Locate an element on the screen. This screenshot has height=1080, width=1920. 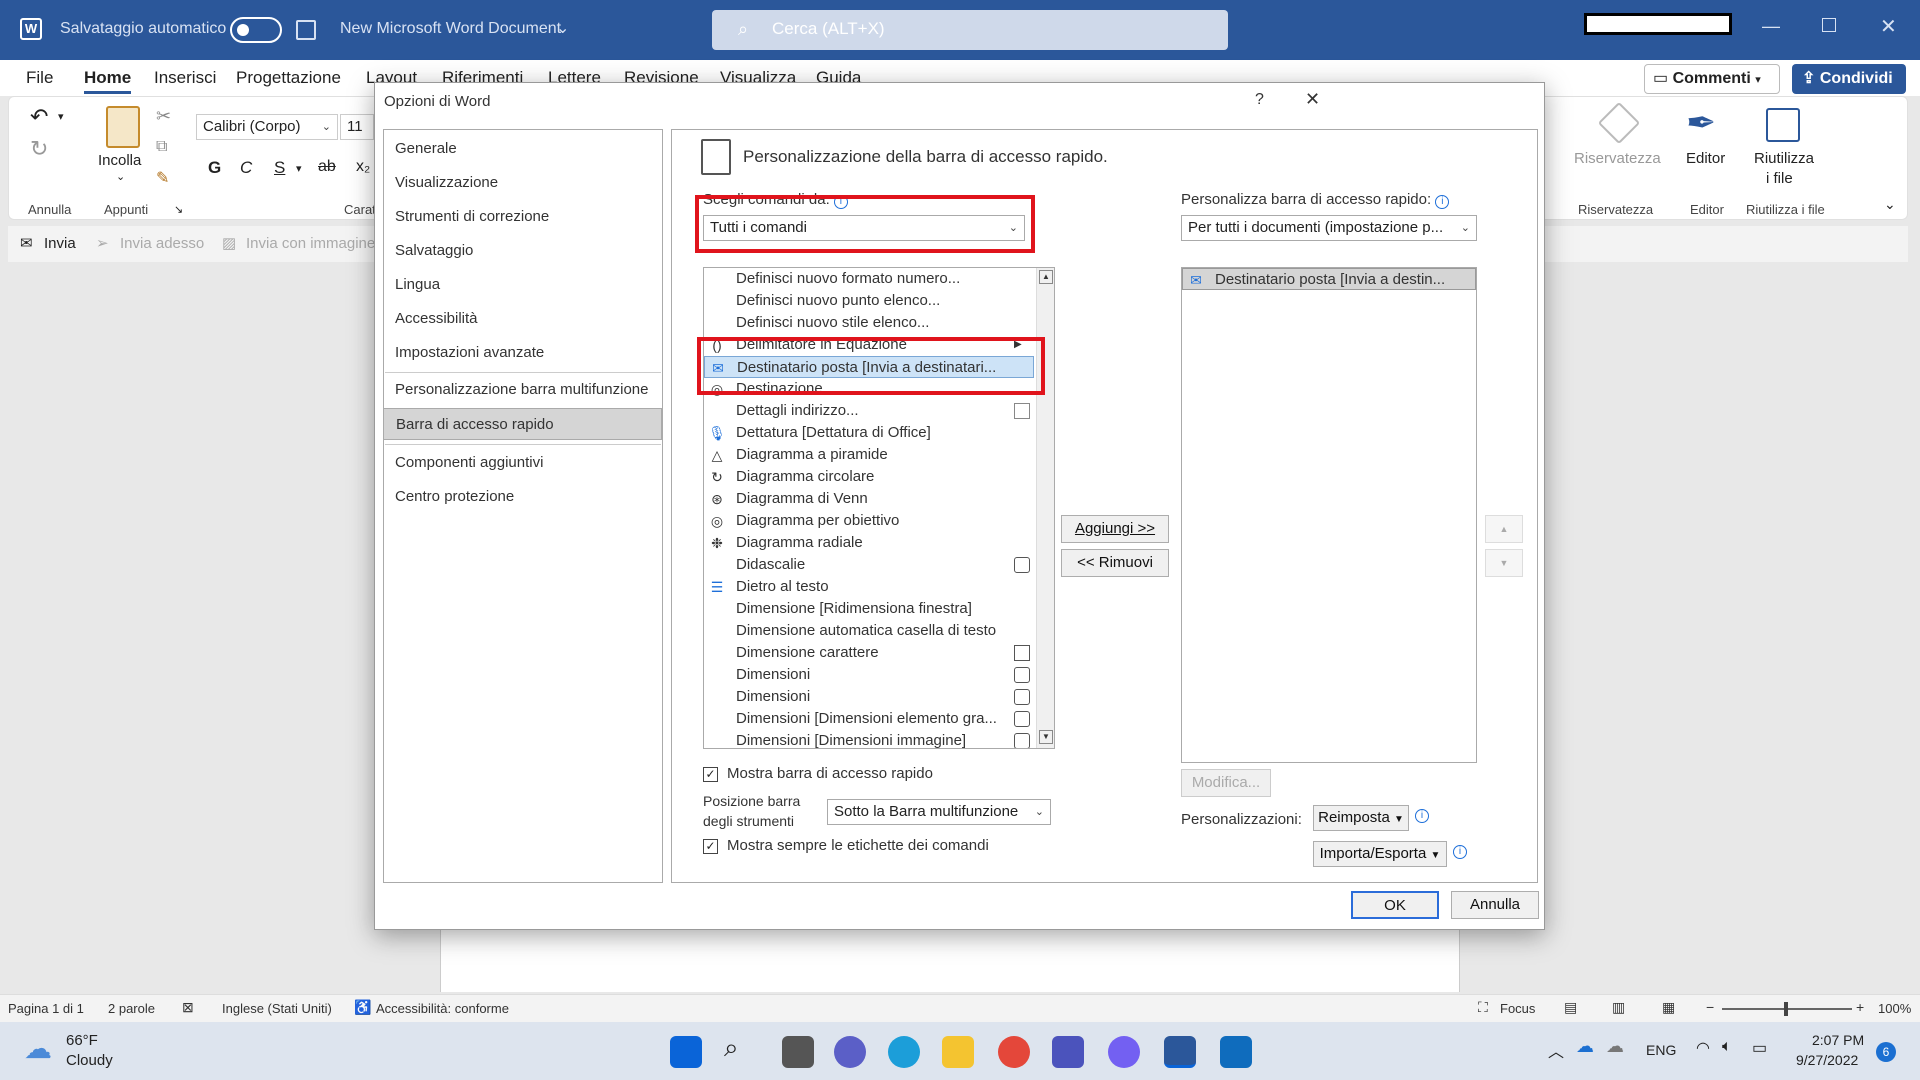
font-size-combo: 11 is located at coordinates (357, 127).